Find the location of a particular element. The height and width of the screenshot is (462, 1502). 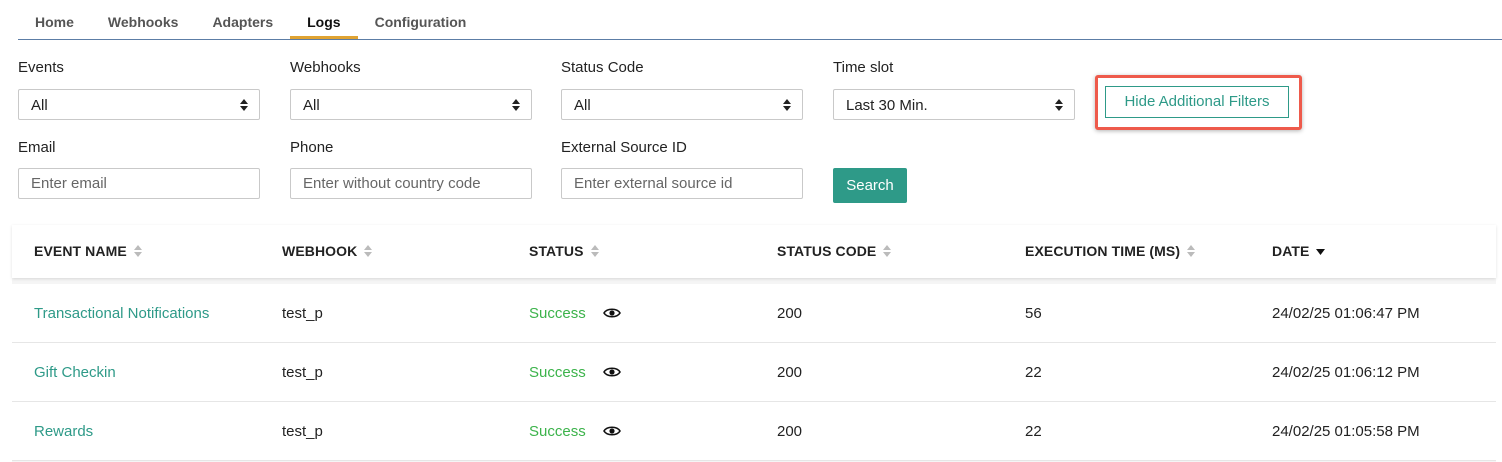

column-header-status: STATUS is located at coordinates (564, 251).